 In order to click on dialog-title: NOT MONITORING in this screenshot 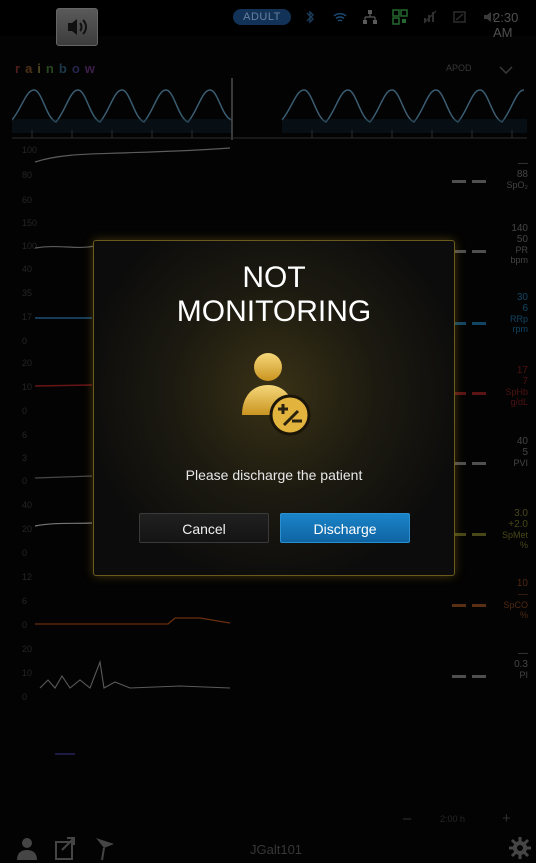, I will do `click(274, 294)`.